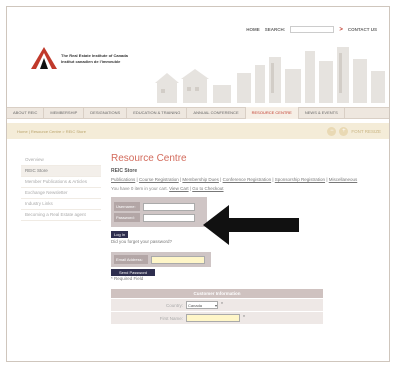  I want to click on nav-education: EDUCATION & TRAINING, so click(157, 113).